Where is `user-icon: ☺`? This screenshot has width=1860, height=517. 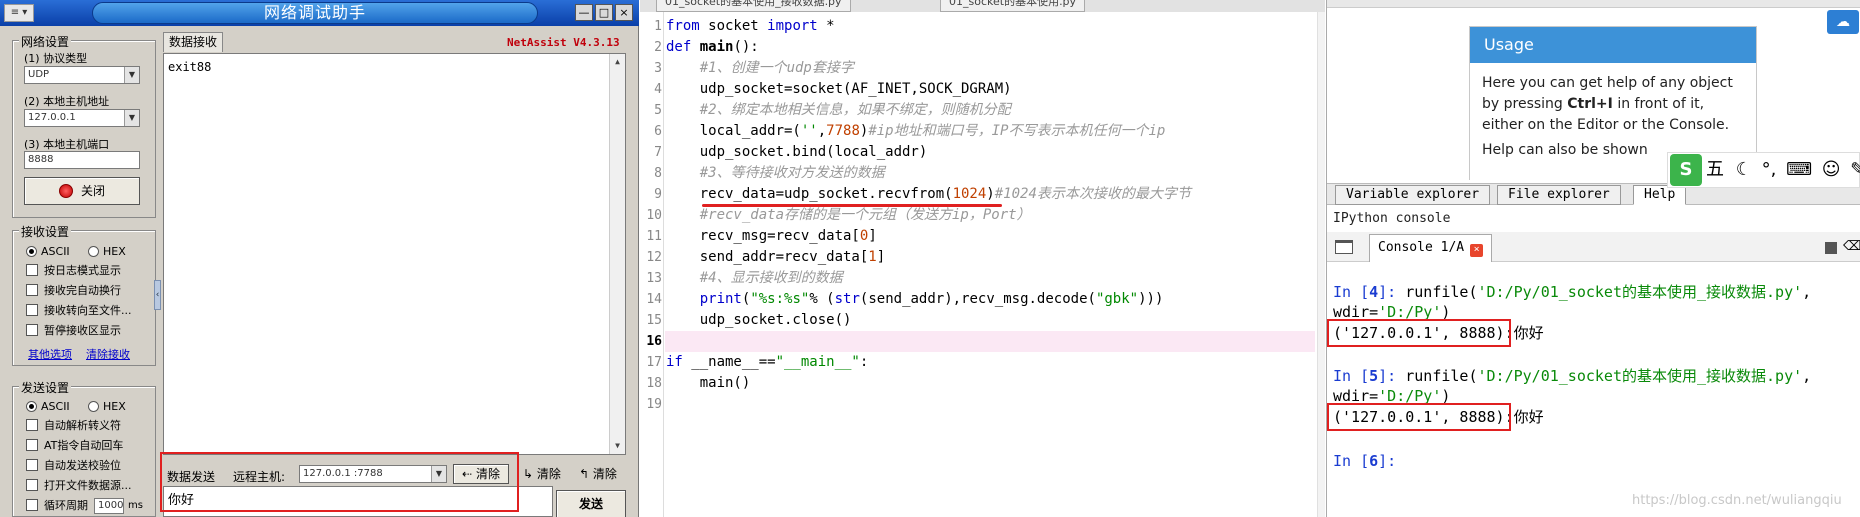 user-icon: ☺ is located at coordinates (1831, 169).